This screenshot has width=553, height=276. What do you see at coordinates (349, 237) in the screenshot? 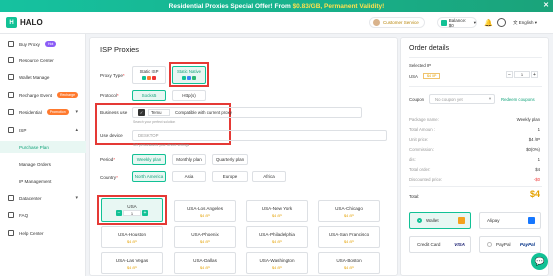
I see `location-card: USA-San Francisco $4 /IP` at bounding box center [349, 237].